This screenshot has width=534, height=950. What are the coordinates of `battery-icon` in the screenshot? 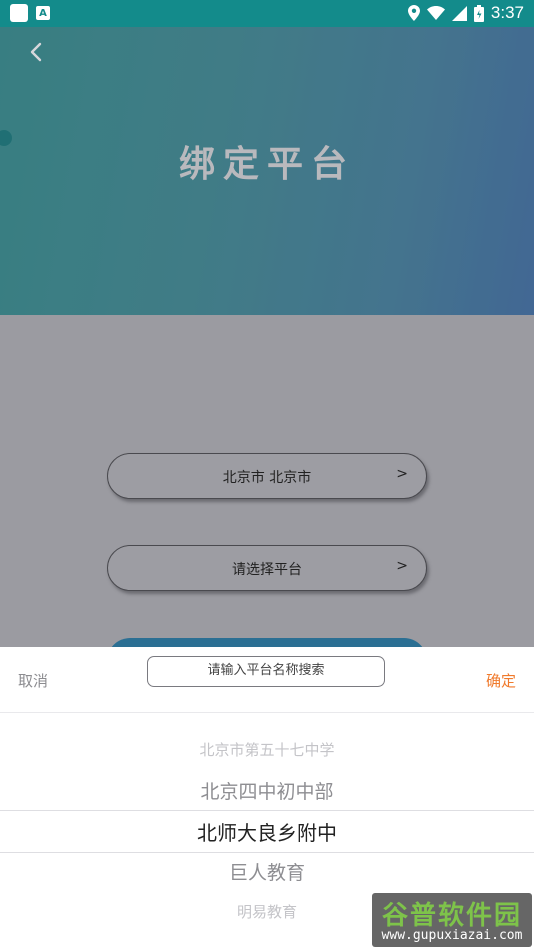 It's located at (478, 13).